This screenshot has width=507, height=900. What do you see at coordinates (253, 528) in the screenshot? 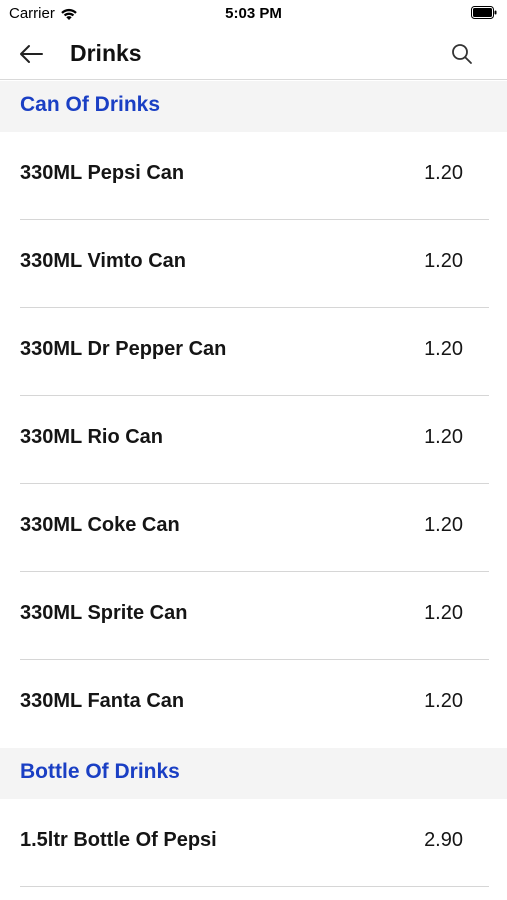
I see `menu-item-row: 330ML Coke Can 1.20` at bounding box center [253, 528].